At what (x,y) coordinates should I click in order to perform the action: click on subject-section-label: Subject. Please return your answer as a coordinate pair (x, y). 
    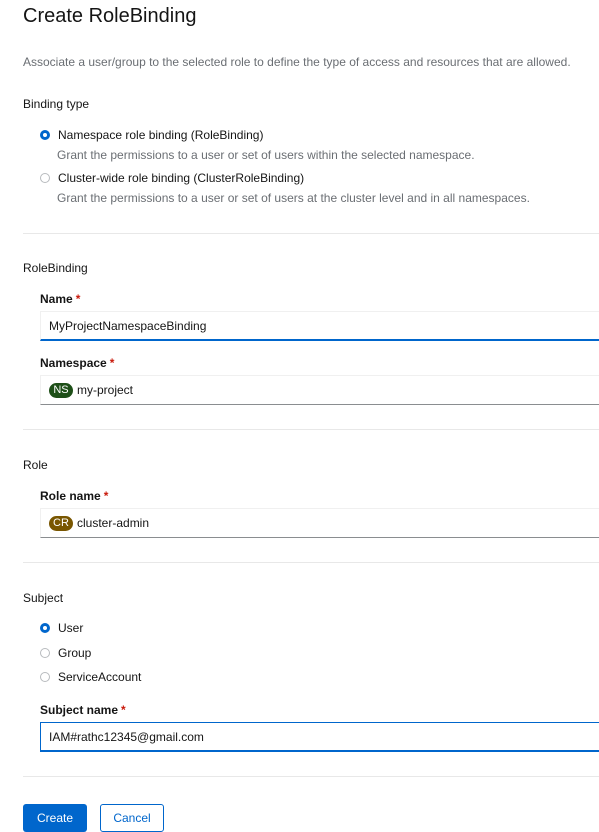
    Looking at the image, I should click on (43, 598).